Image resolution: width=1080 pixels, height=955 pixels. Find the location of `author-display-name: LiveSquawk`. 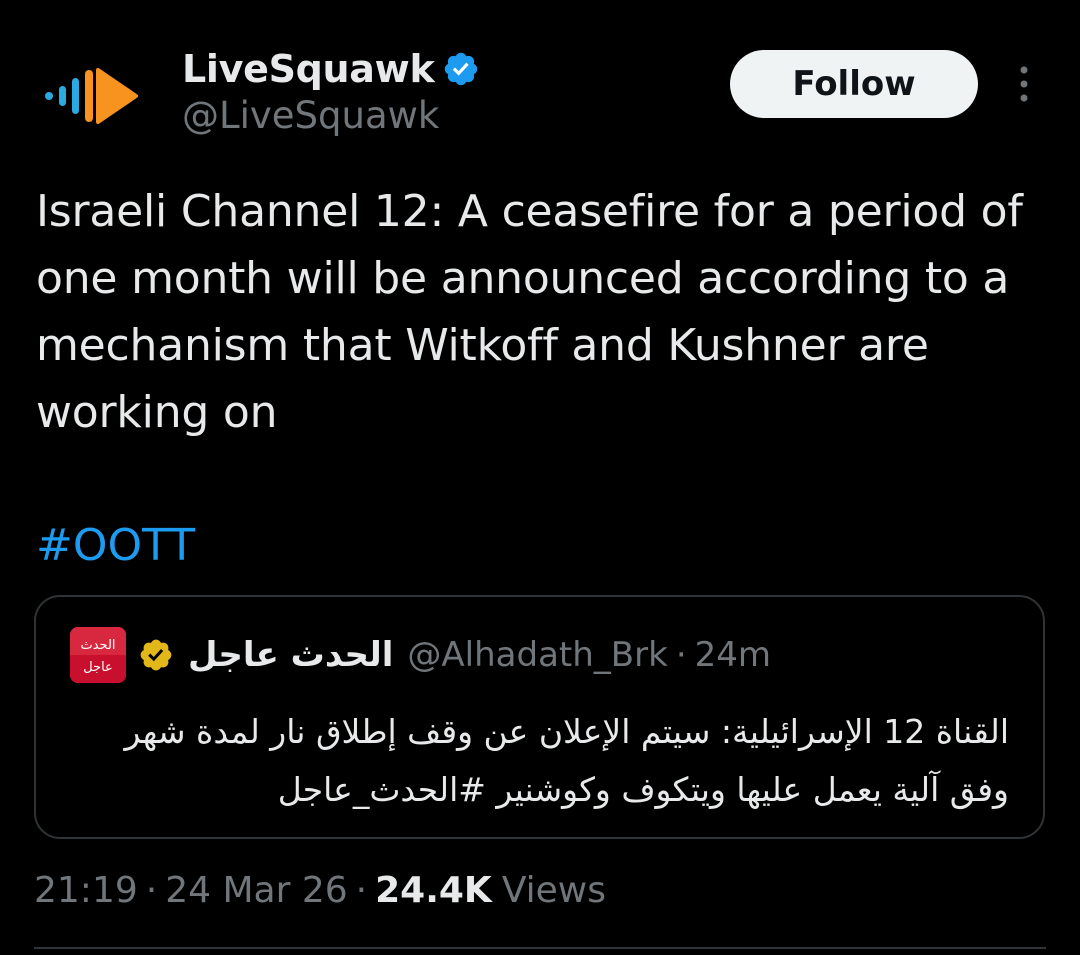

author-display-name: LiveSquawk is located at coordinates (308, 69).